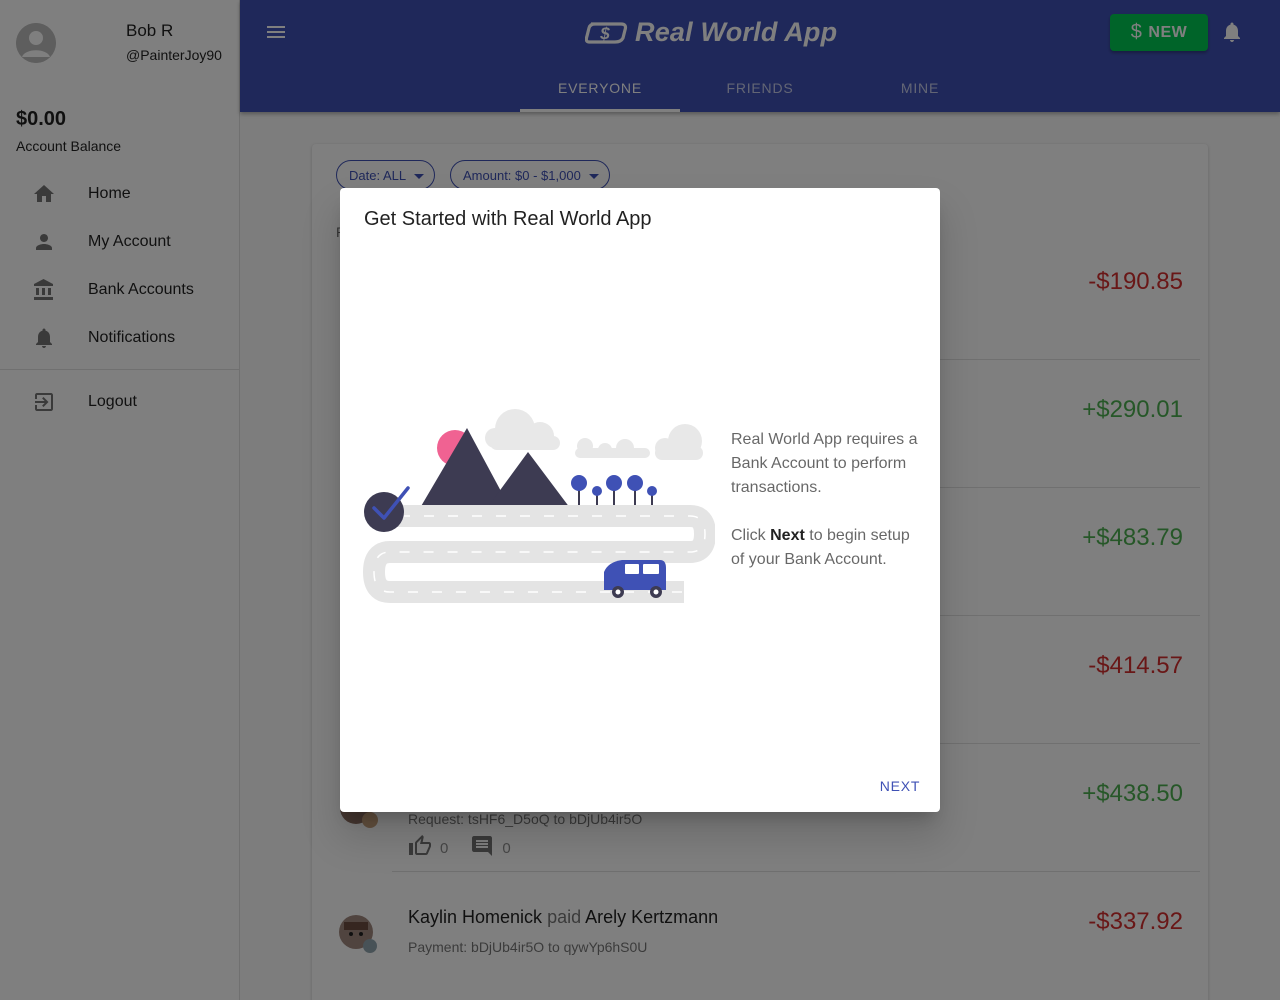 The image size is (1280, 1000). Describe the element at coordinates (751, 535) in the screenshot. I see `dialog-click-text: Click` at that location.